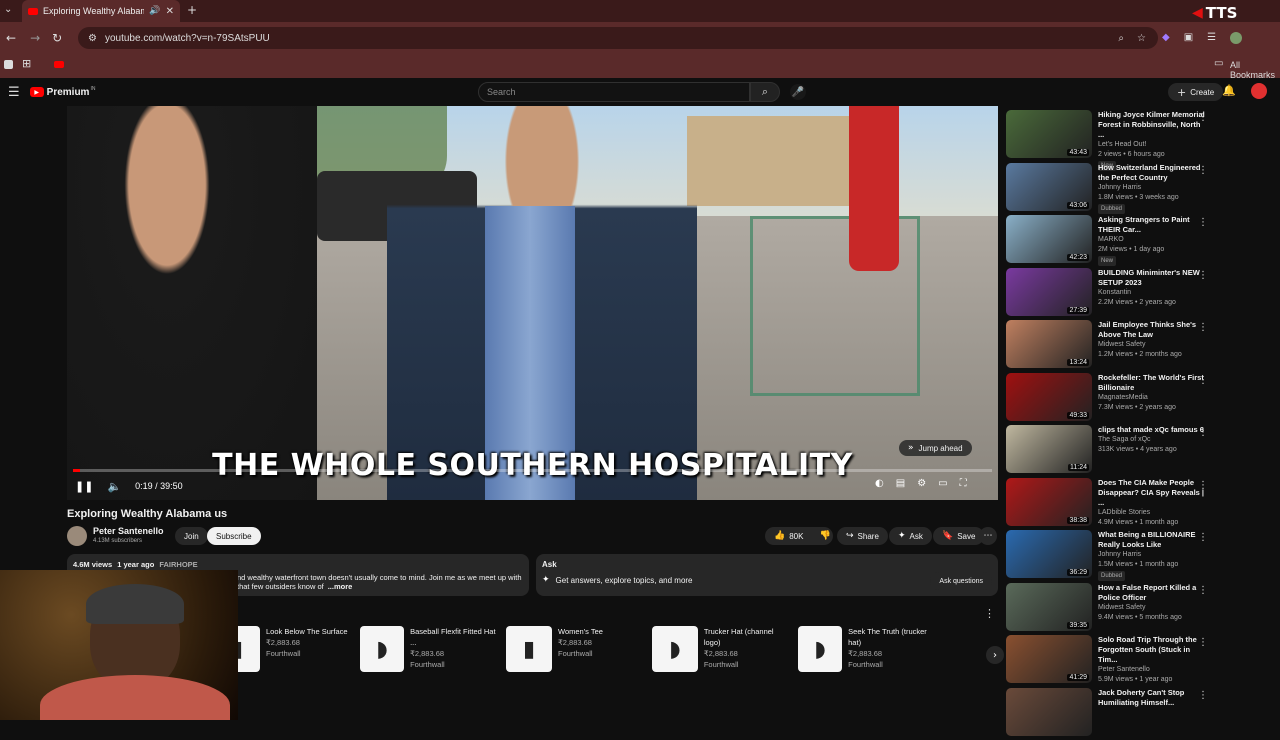 This screenshot has width=1280, height=740. What do you see at coordinates (900, 483) in the screenshot?
I see `captions-icon: ▤` at bounding box center [900, 483].